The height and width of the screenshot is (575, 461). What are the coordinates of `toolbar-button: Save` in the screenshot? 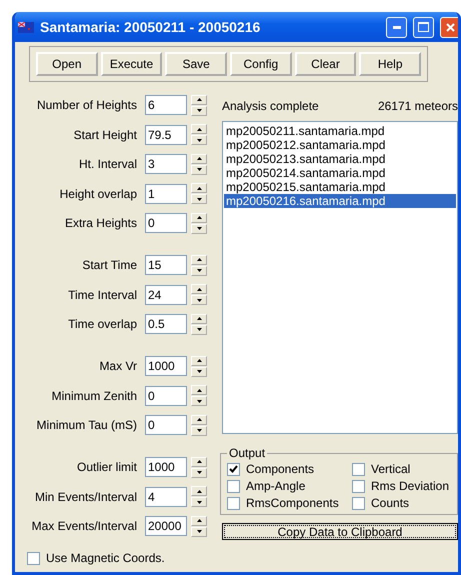 It's located at (196, 64).